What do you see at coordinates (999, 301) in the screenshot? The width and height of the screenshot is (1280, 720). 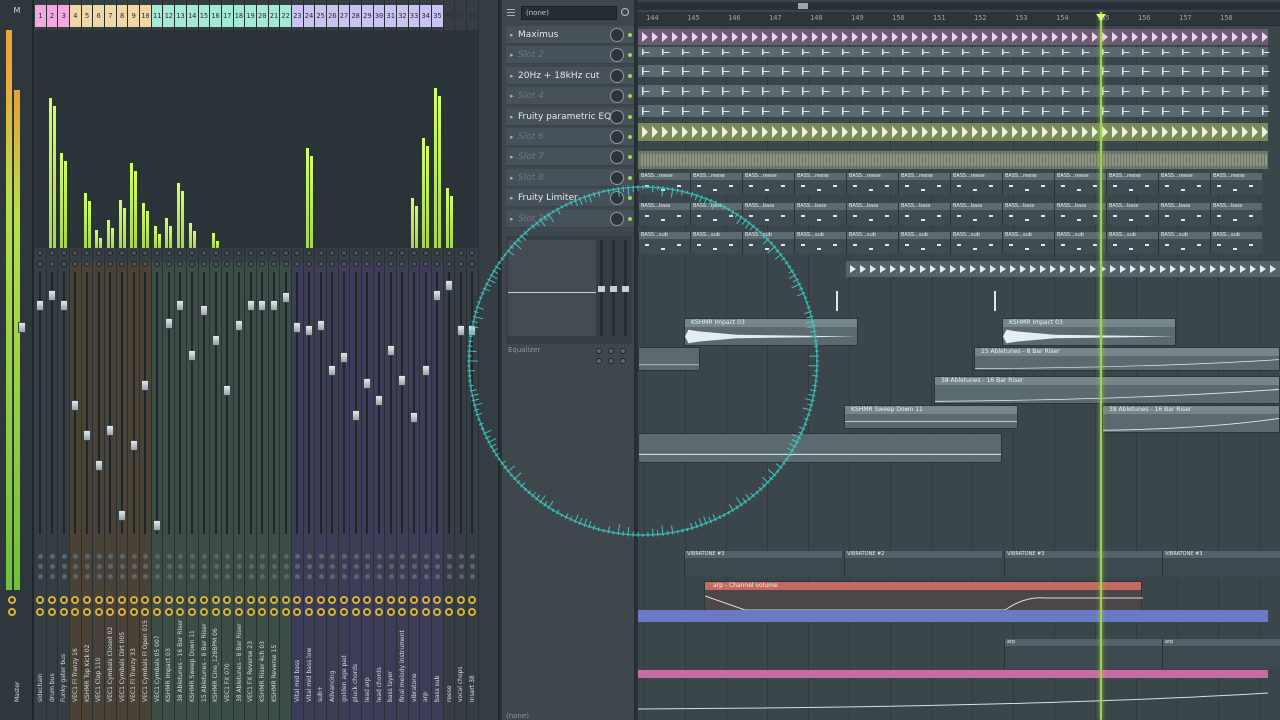 I see `fx-marker` at bounding box center [999, 301].